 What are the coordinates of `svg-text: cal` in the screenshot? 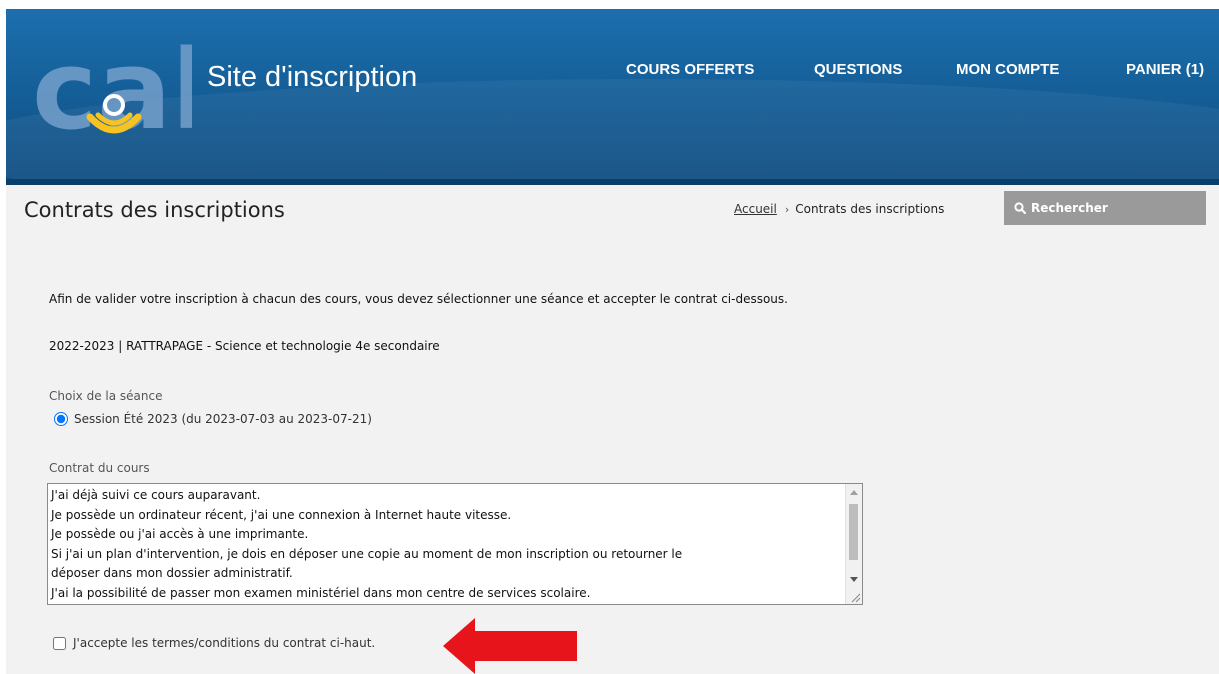 It's located at (112, 93).